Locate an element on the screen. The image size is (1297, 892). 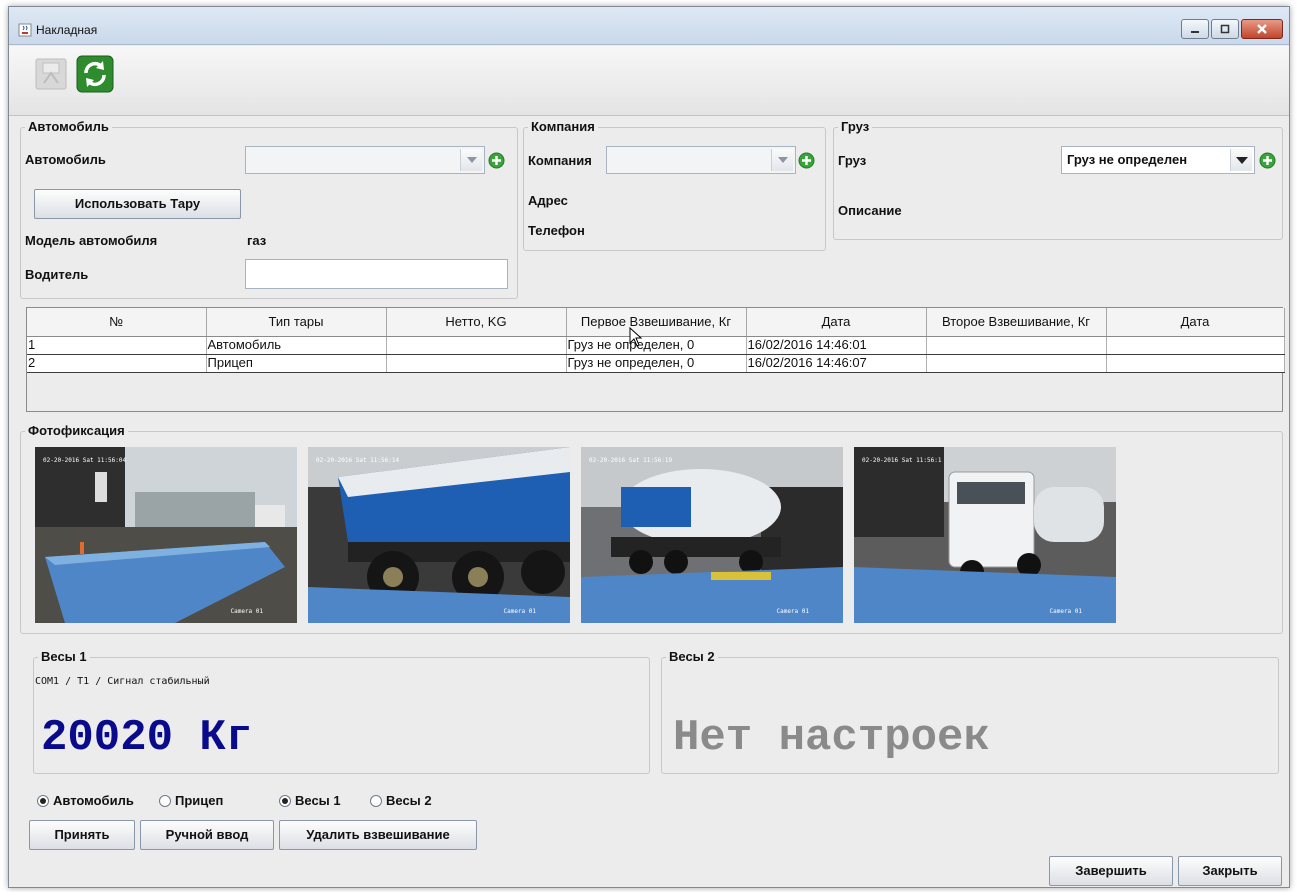
cargo-group-title: Груз is located at coordinates (855, 127).